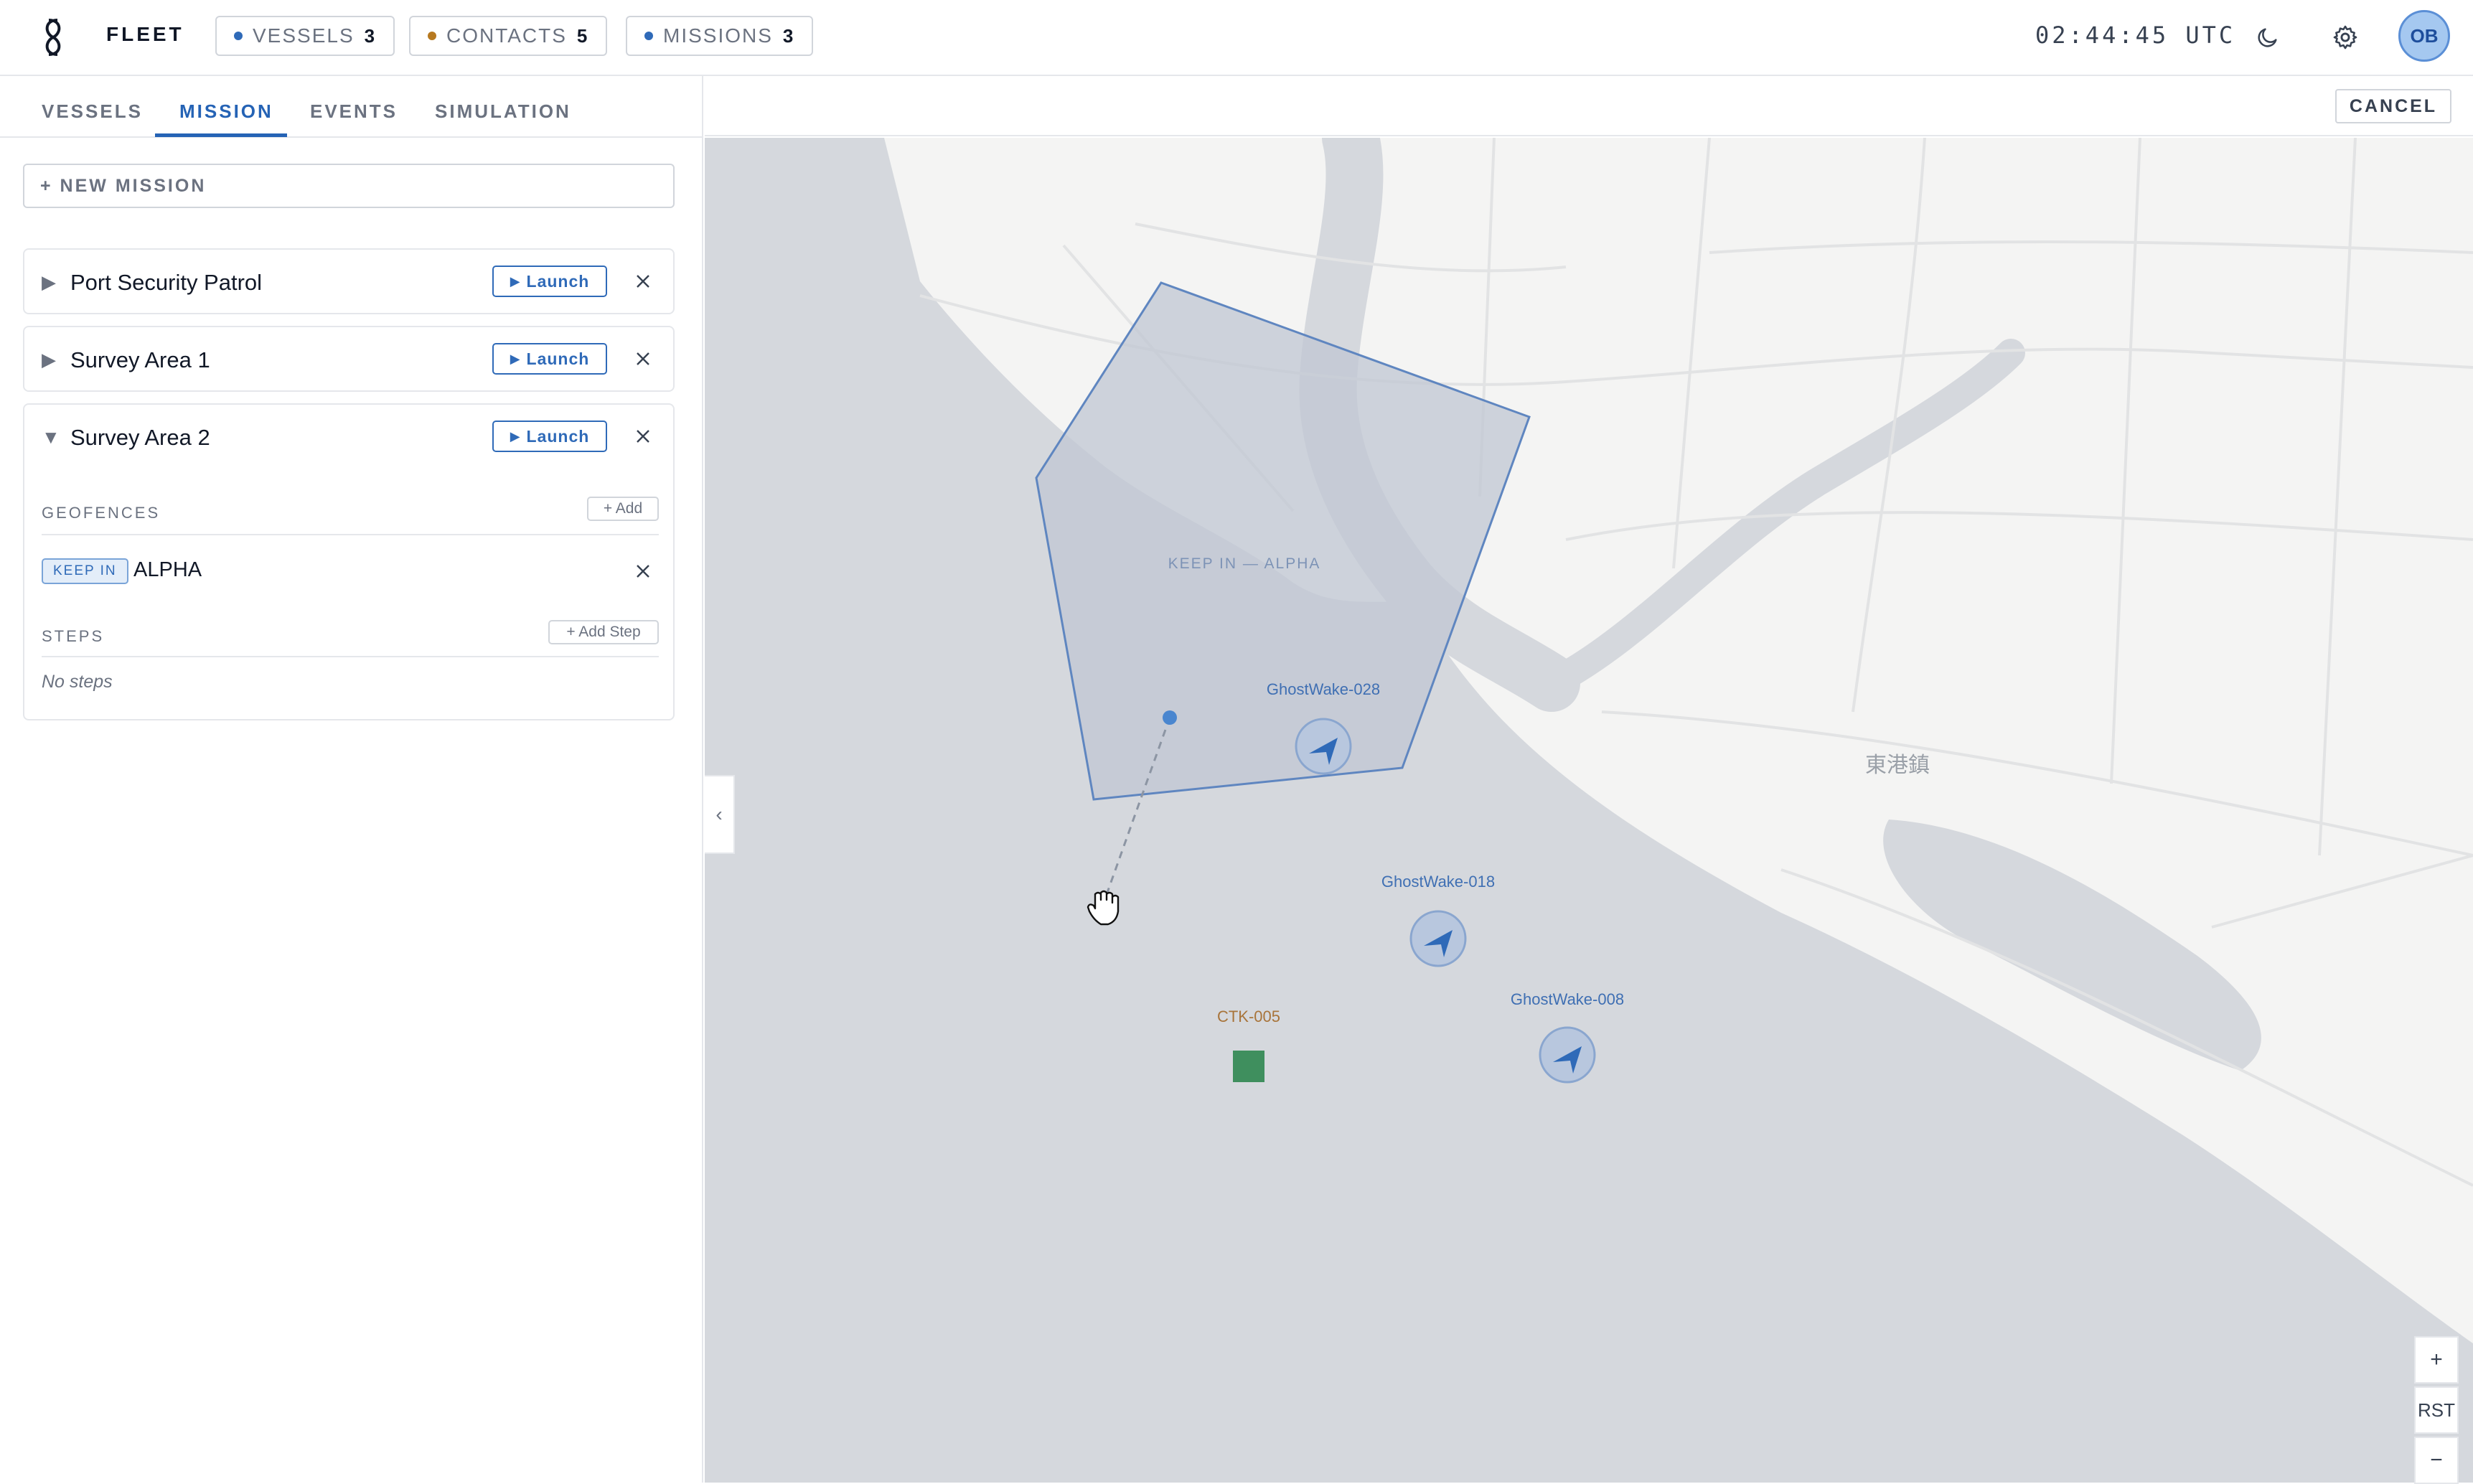 The width and height of the screenshot is (2473, 1484). Describe the element at coordinates (348, 436) in the screenshot. I see `mission-header: ▼ Survey Area 2 ▶ Launch` at that location.